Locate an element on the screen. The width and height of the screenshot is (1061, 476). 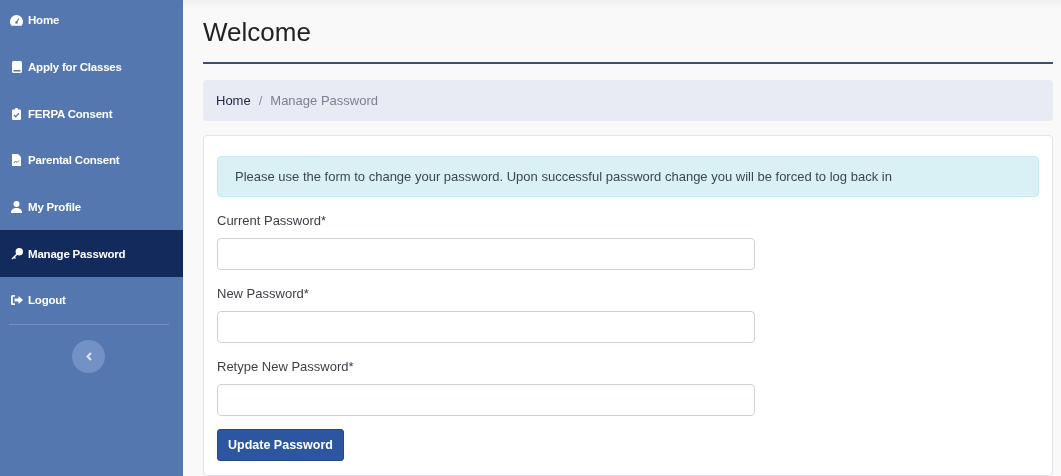
sidebar-item: Apply for Classes is located at coordinates (91, 67).